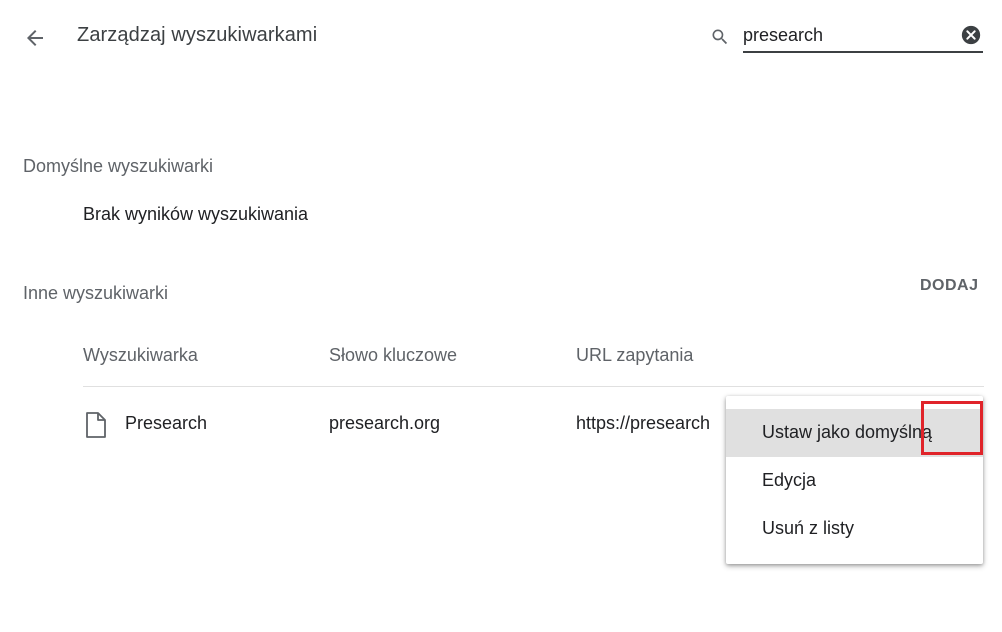 This screenshot has width=1002, height=632. I want to click on column-header-keyword: Słowo kluczowe, so click(393, 355).